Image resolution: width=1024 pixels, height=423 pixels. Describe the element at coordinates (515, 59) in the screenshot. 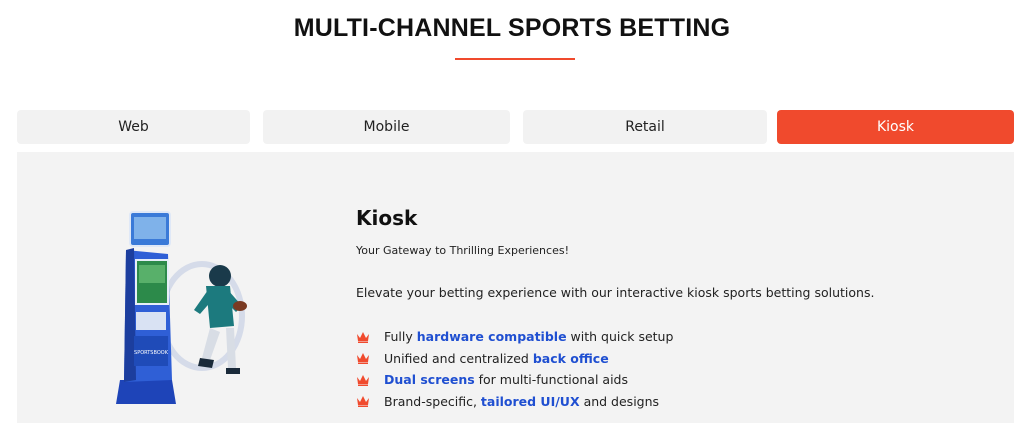

I see `title-underline` at that location.